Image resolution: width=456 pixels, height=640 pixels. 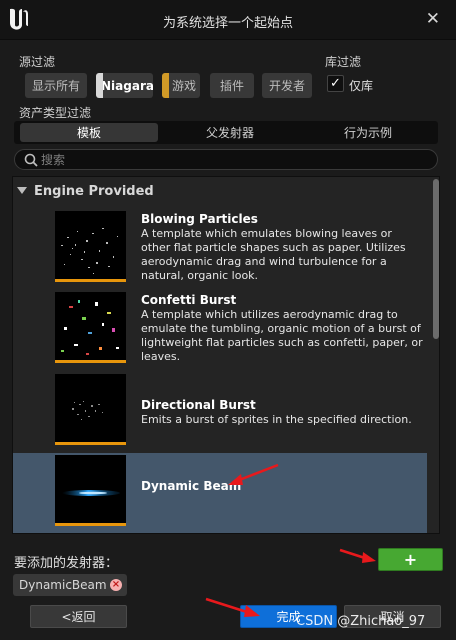 I want to click on template-name: Confetti Burst, so click(x=189, y=300).